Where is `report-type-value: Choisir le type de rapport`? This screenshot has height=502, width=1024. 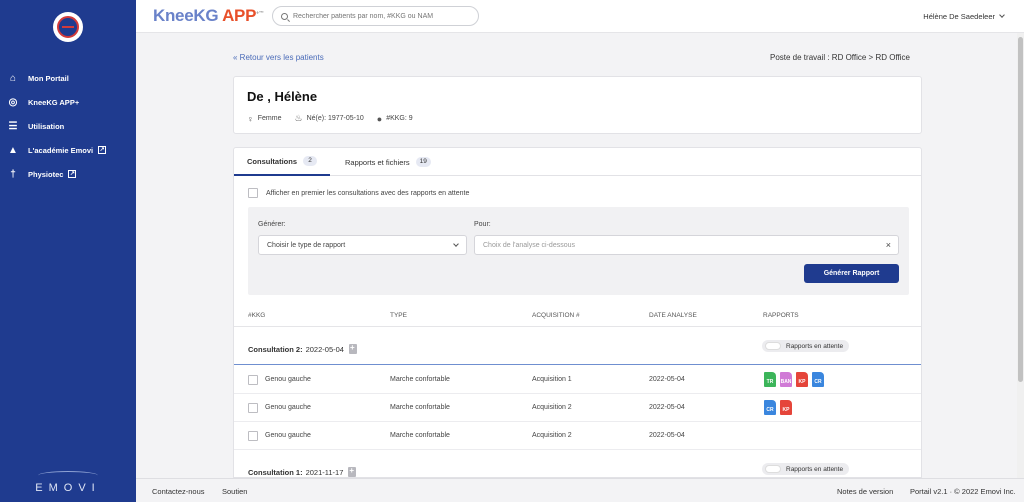 report-type-value: Choisir le type de rapport is located at coordinates (306, 245).